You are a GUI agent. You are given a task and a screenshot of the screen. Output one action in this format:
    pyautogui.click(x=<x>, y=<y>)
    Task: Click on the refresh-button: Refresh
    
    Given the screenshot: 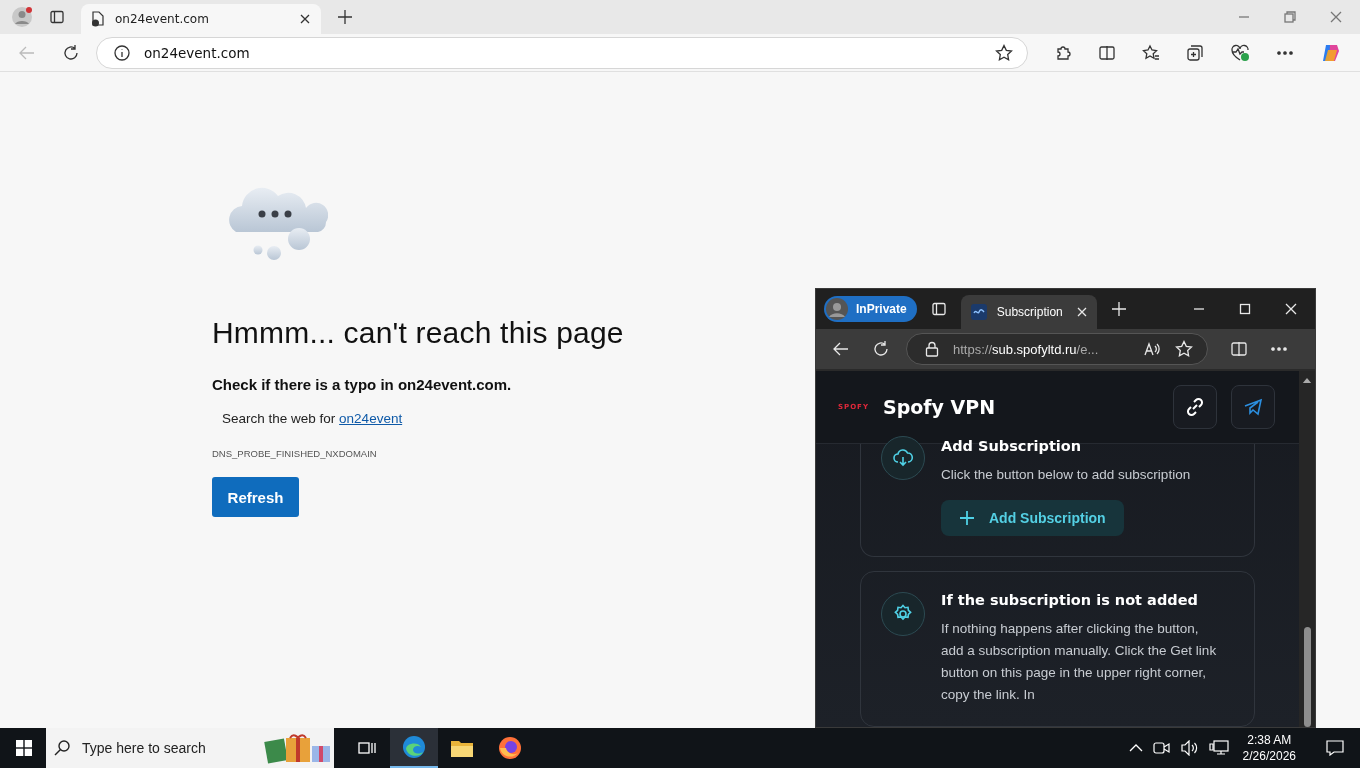 What is the action you would take?
    pyautogui.click(x=255, y=497)
    